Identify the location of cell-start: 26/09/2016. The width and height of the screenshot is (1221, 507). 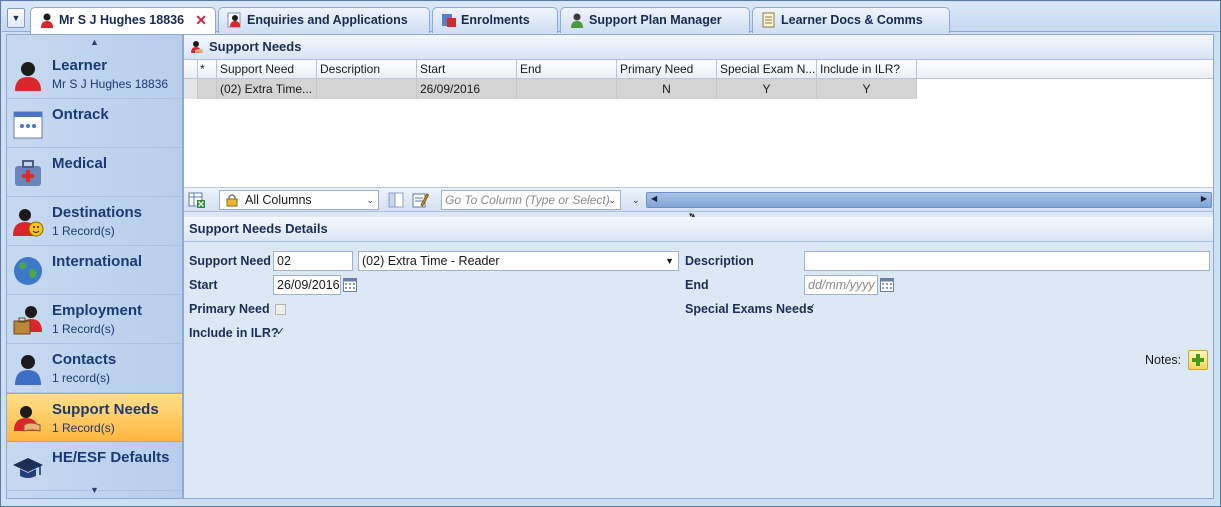
(467, 89).